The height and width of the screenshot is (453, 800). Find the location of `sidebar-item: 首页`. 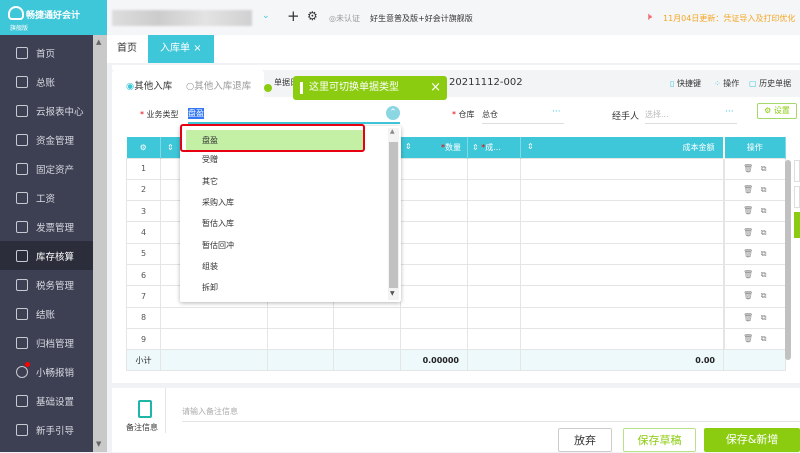

sidebar-item: 首页 is located at coordinates (46, 52).